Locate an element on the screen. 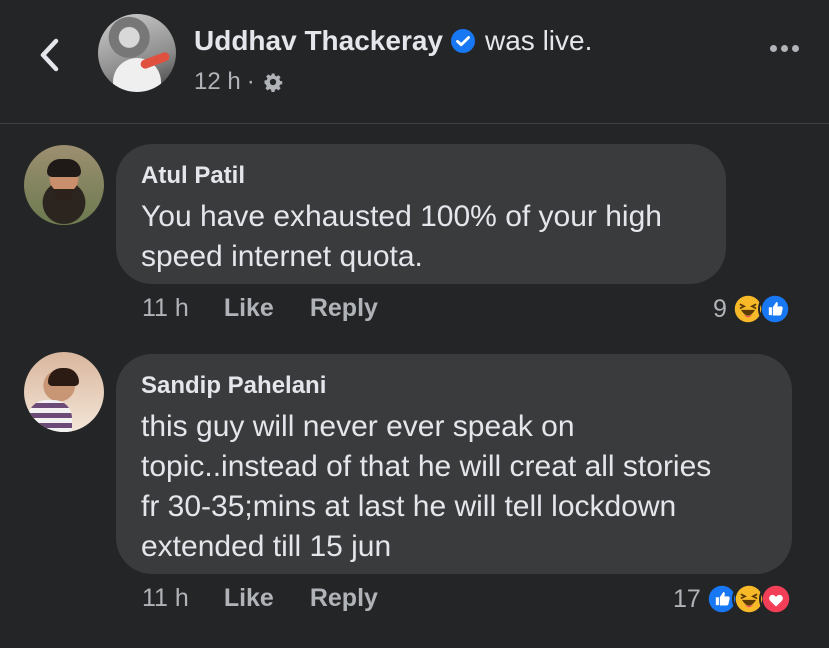  reaction-count: 17 is located at coordinates (687, 598).